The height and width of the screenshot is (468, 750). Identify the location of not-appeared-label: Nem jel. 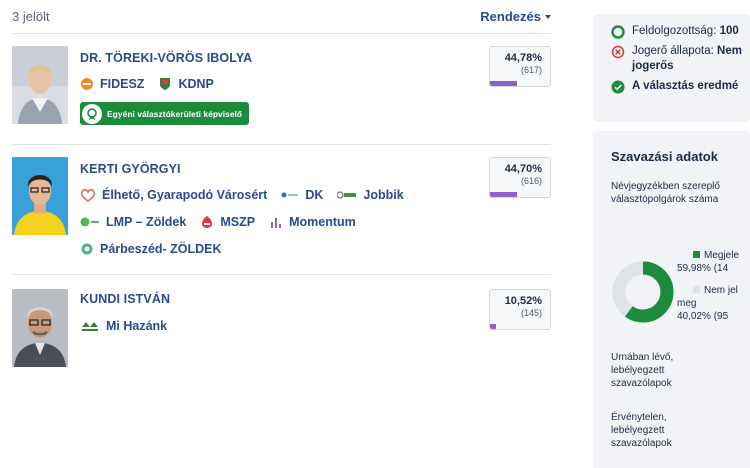
(721, 290).